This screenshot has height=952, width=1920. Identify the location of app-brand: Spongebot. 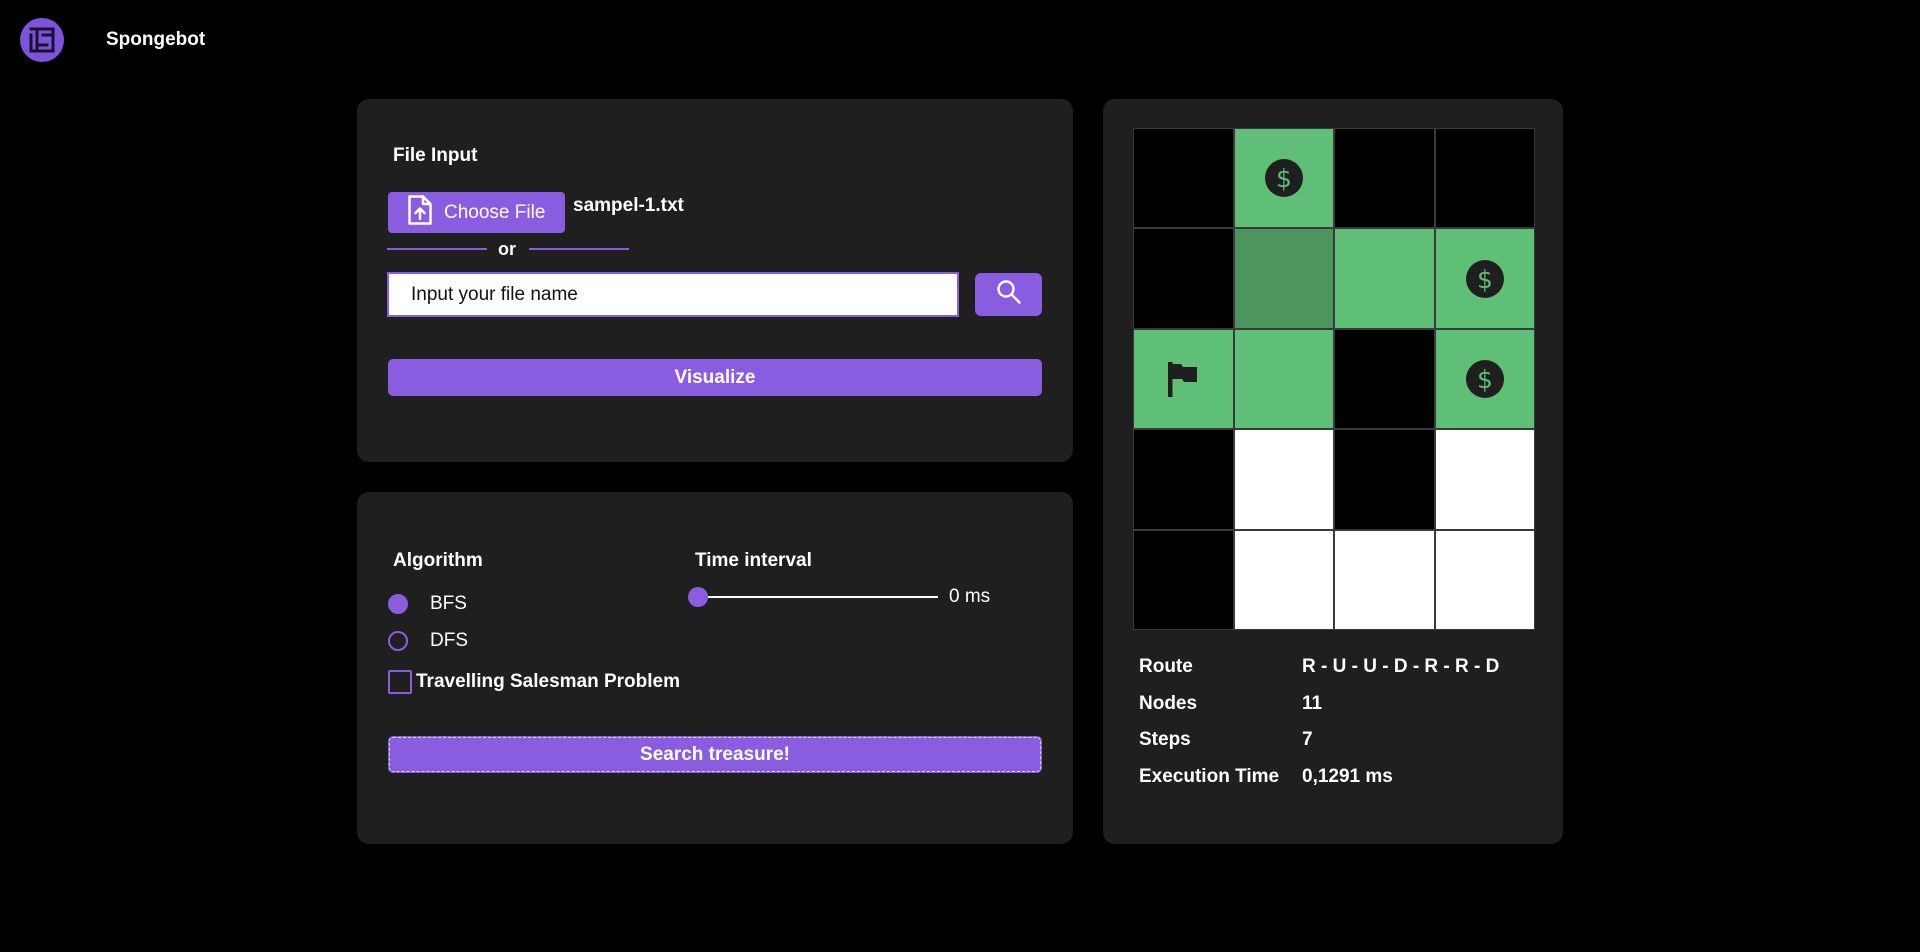
(112, 40).